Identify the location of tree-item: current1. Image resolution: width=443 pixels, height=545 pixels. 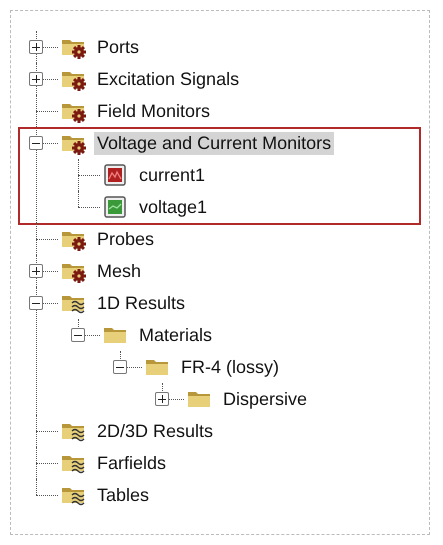
(172, 175).